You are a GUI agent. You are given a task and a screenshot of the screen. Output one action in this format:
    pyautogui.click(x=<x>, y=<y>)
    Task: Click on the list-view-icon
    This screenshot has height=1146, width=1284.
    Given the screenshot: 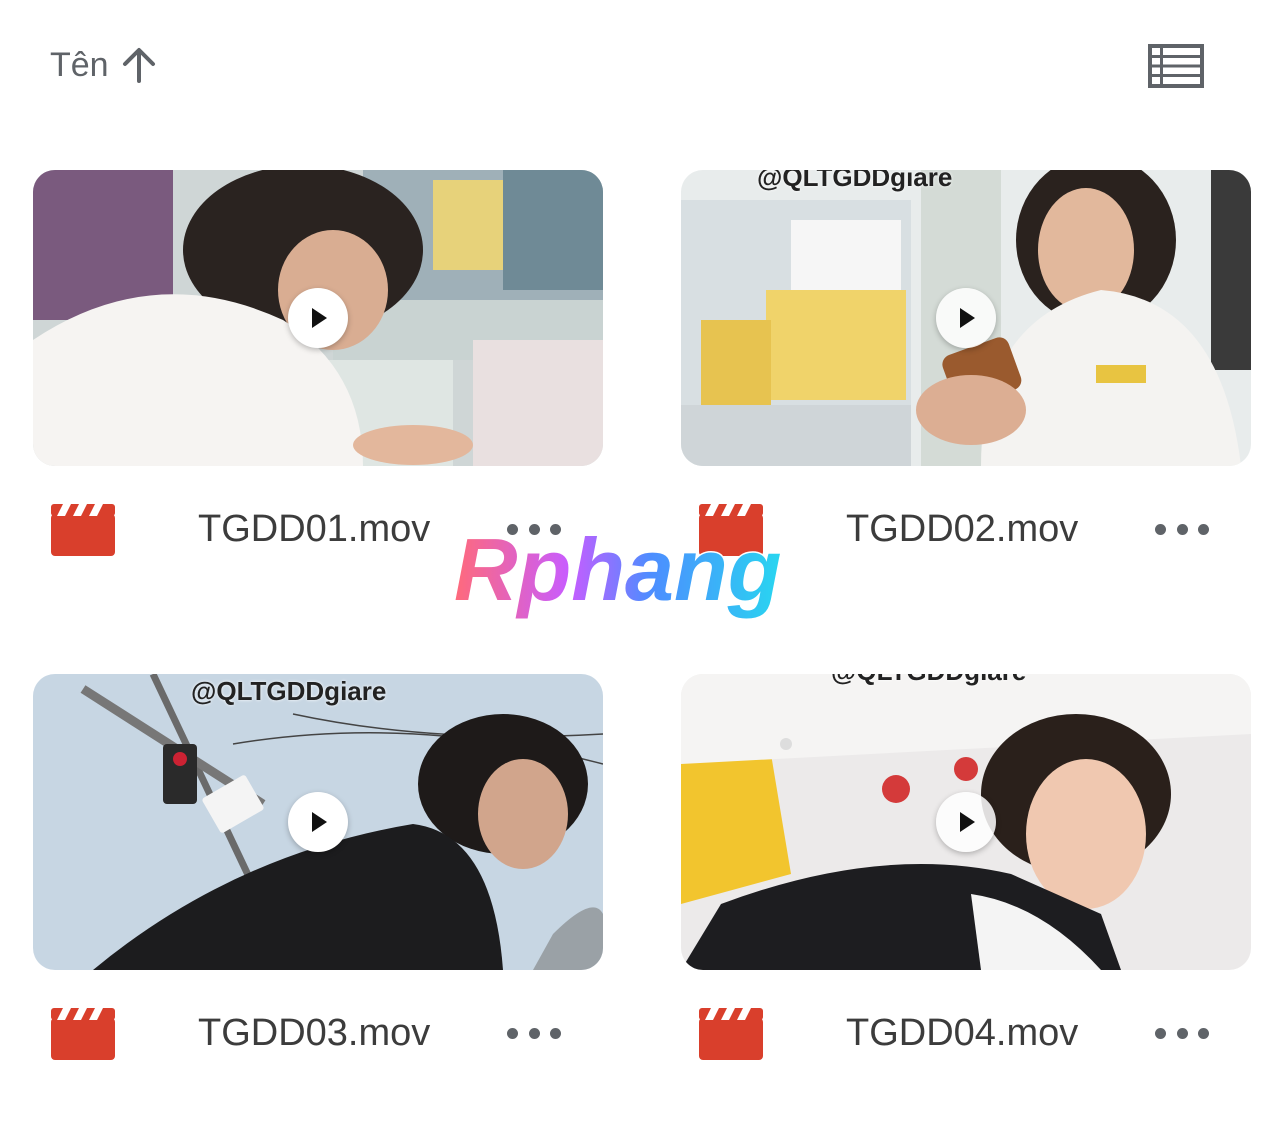 What is the action you would take?
    pyautogui.click(x=1176, y=66)
    